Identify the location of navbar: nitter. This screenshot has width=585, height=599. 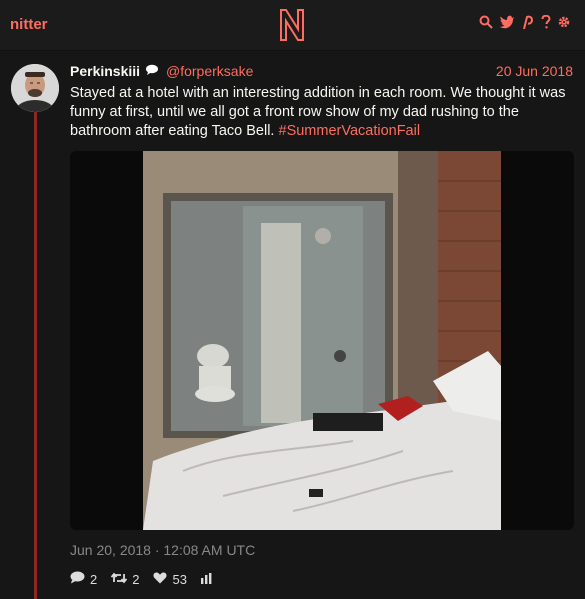
(292, 25).